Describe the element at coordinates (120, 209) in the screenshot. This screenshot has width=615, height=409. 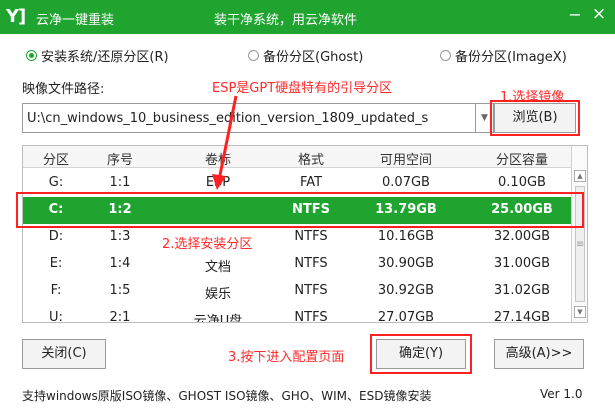
I see `cell-index: 1:2` at that location.